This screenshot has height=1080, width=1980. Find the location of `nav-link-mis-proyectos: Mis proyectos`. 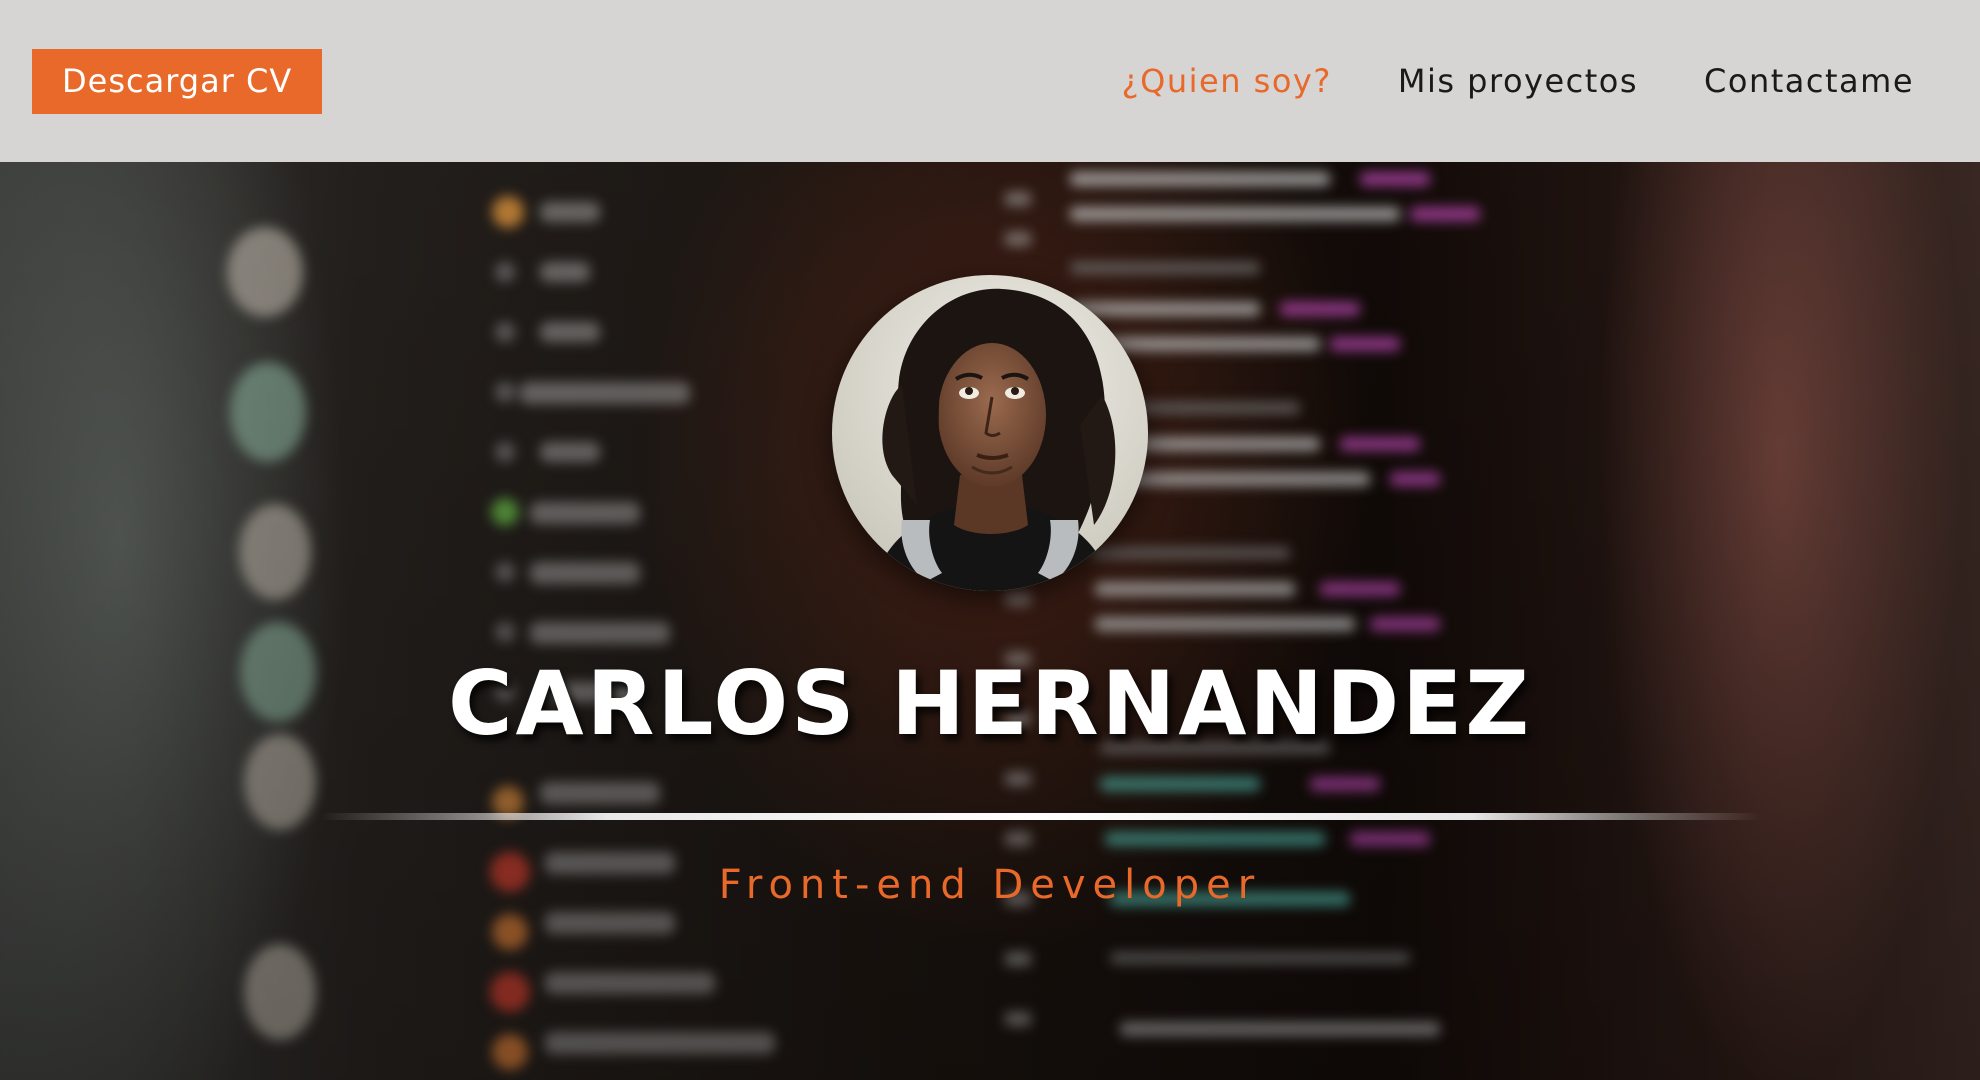

nav-link-mis-proyectos: Mis proyectos is located at coordinates (1518, 81).